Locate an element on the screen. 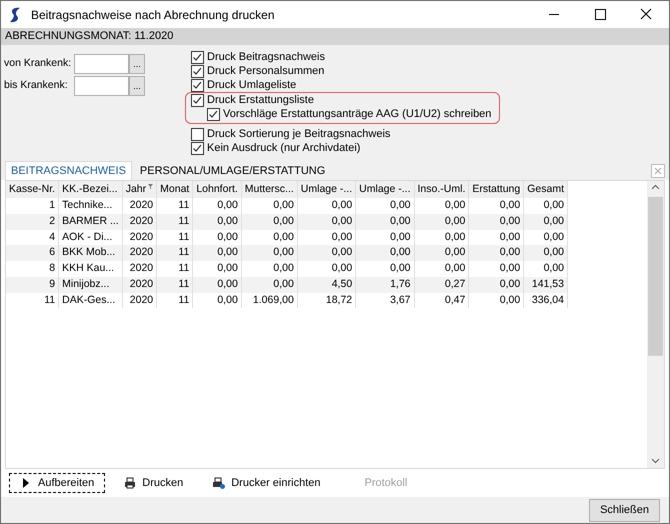 The image size is (670, 524). checkbox-label: Druck Personalsummen is located at coordinates (265, 71).